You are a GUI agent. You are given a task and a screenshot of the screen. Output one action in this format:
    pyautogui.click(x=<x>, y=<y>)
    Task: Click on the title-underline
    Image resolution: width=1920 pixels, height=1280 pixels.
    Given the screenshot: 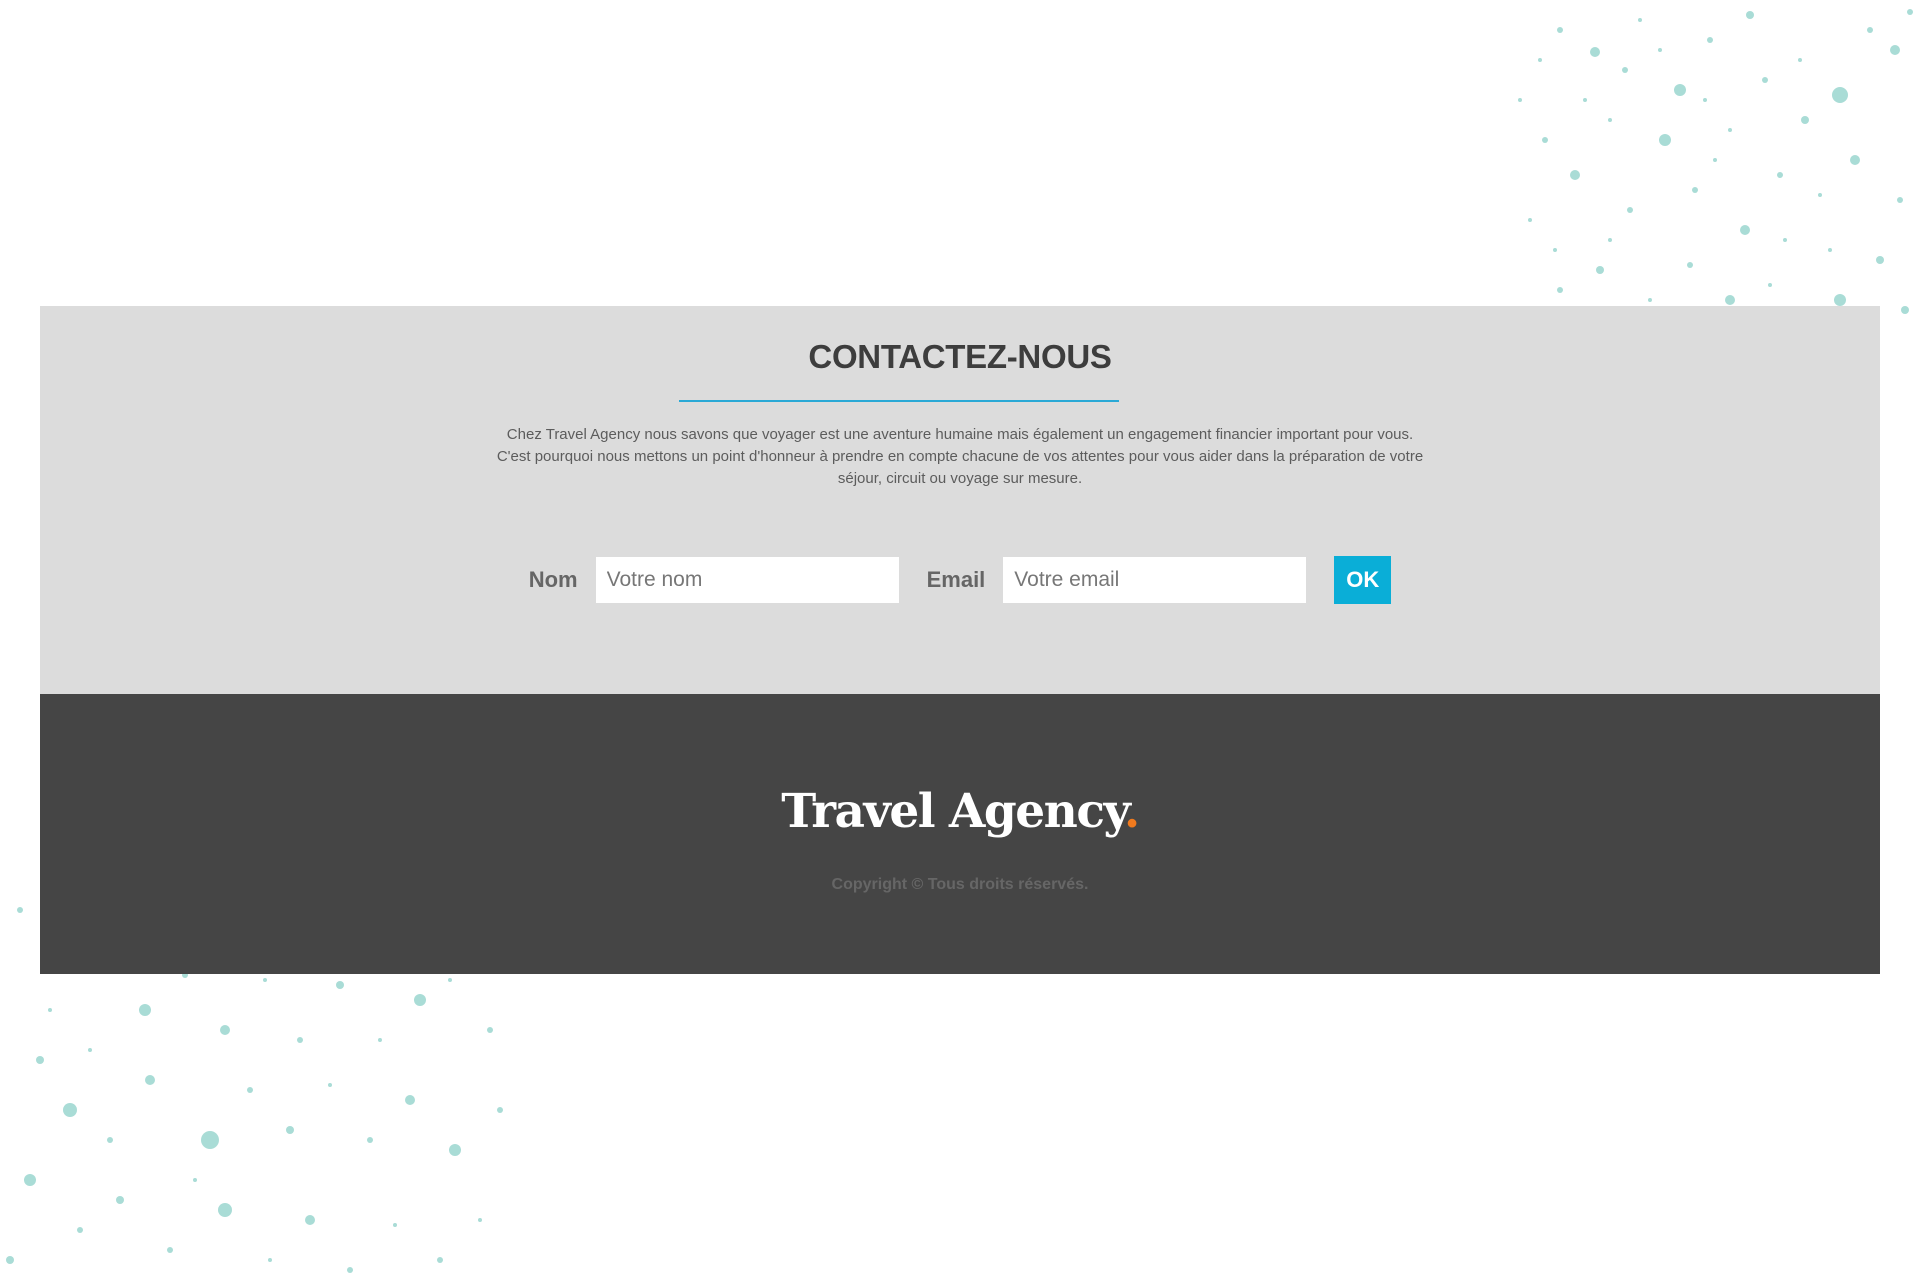 What is the action you would take?
    pyautogui.click(x=899, y=401)
    